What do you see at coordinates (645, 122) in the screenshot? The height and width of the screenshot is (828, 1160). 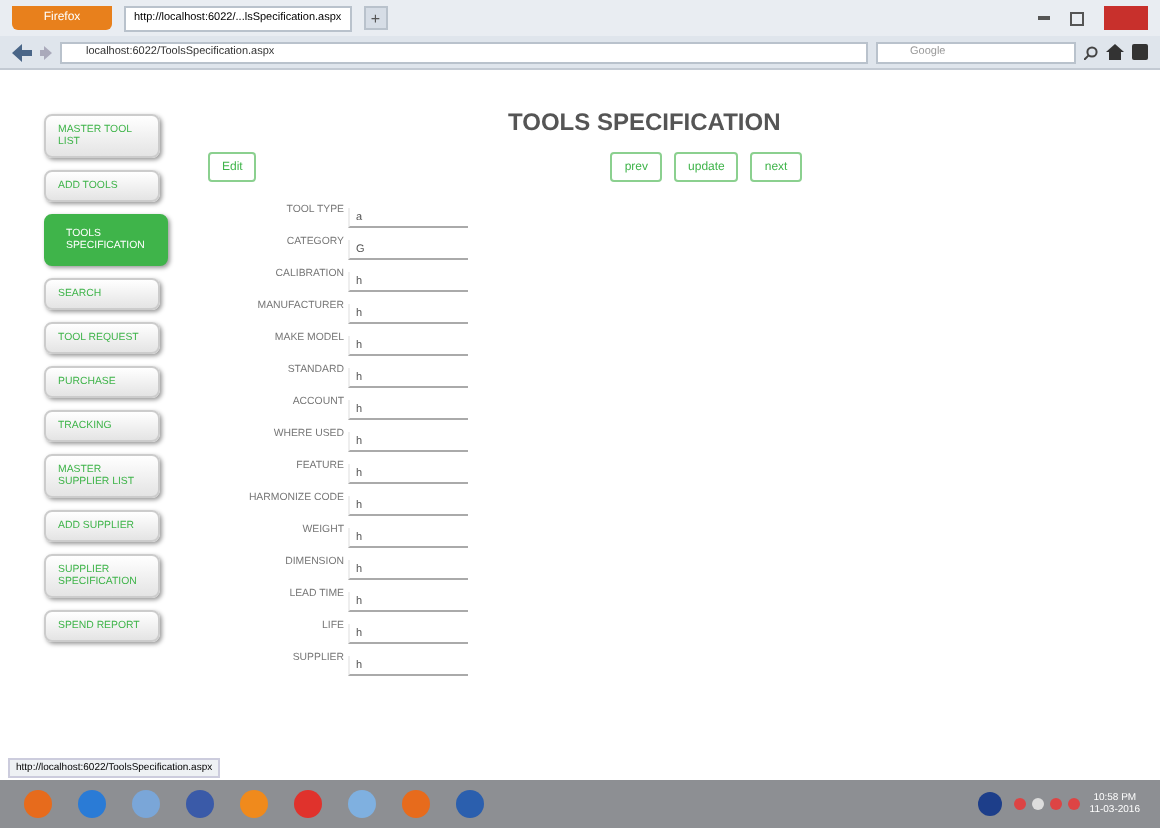 I see `page-title: TOOLS SPECIFICATION` at bounding box center [645, 122].